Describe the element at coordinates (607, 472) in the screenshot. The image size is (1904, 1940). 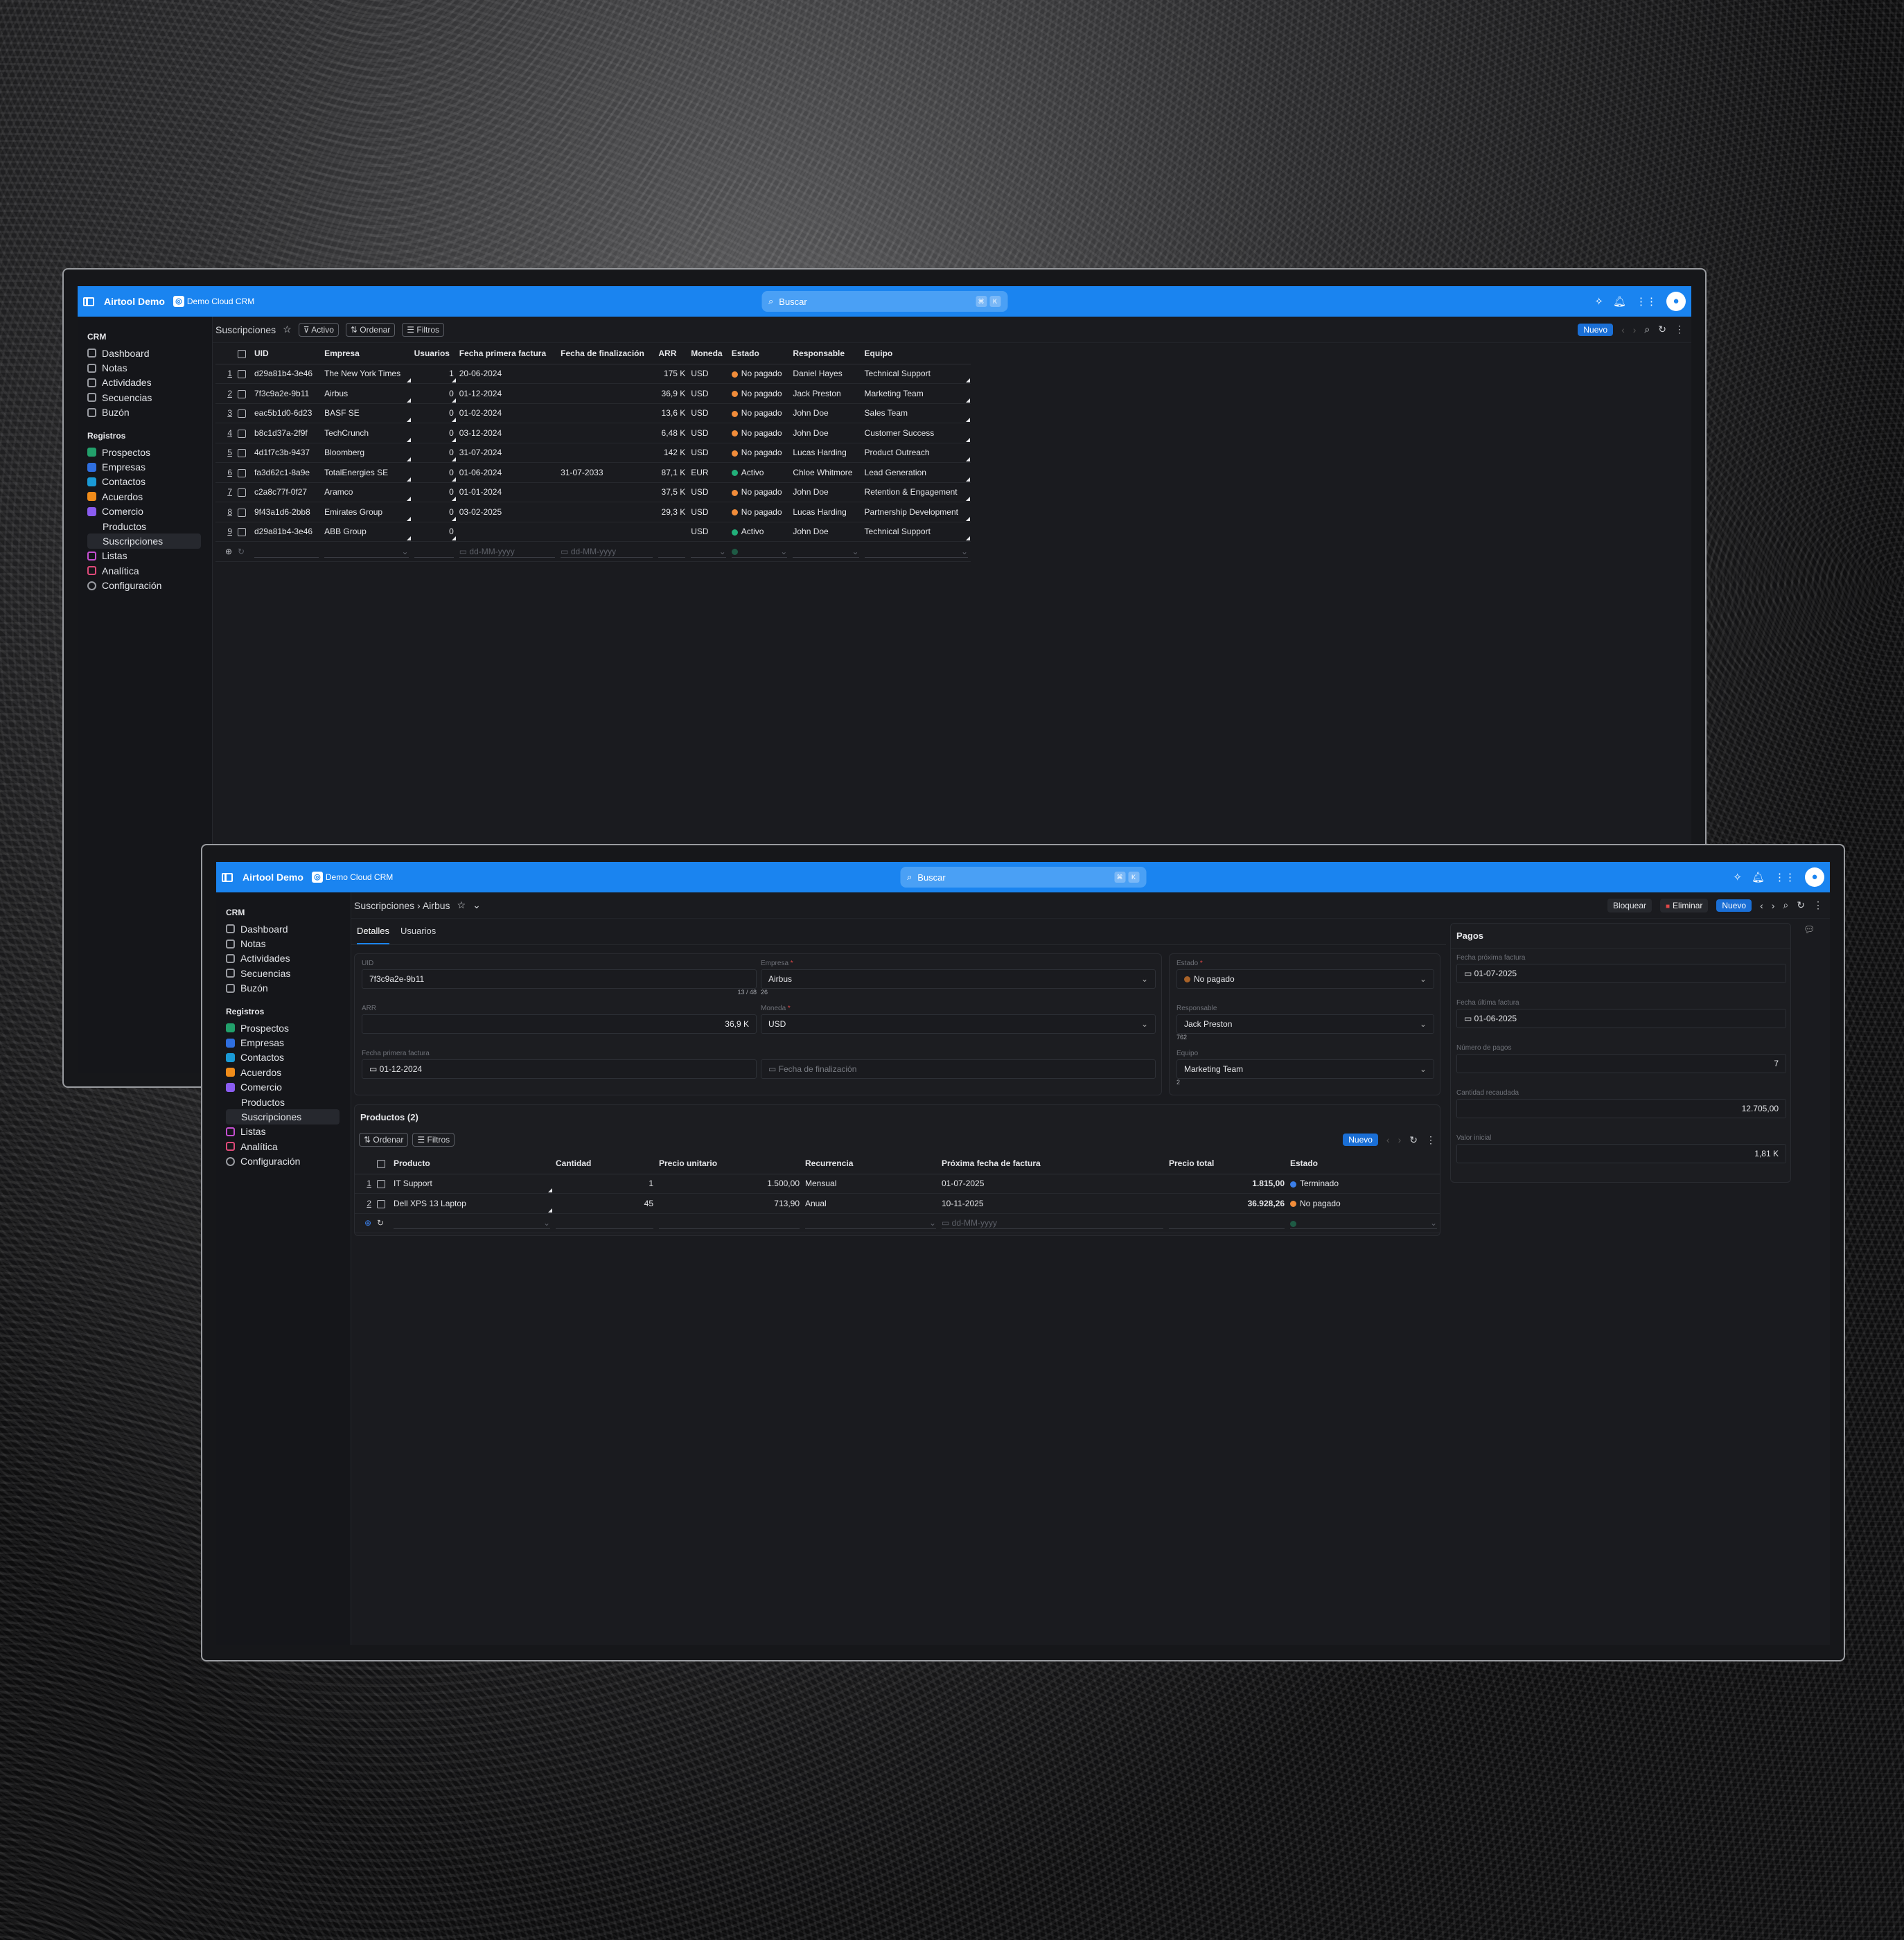
I see `cell-ff: 31-07-2033` at that location.